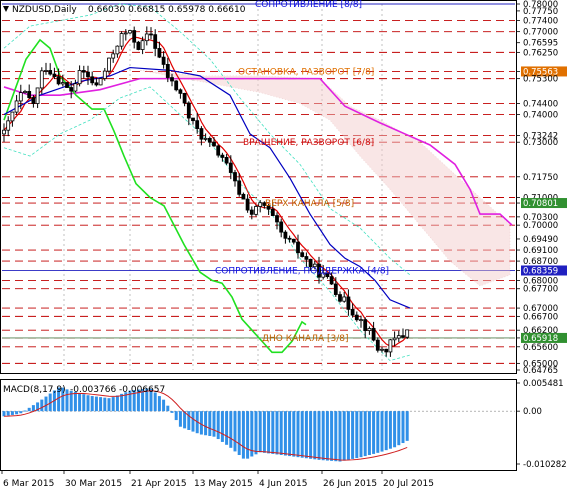 This screenshot has height=491, width=569. I want to click on collapse-arrow-icon, so click(6, 9).